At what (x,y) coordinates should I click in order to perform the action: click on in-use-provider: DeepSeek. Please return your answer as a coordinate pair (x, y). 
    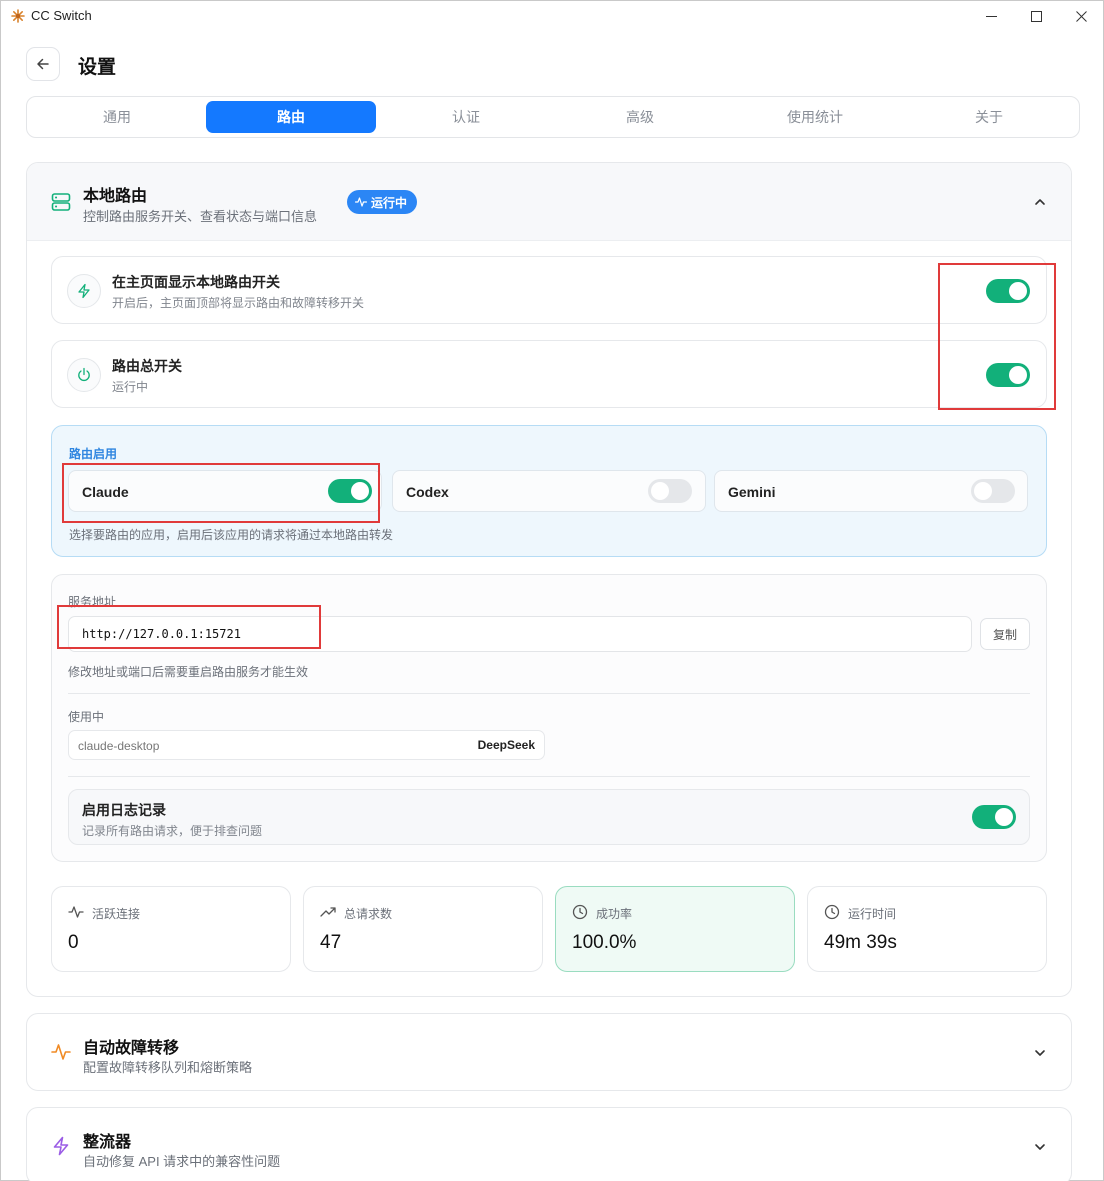
    Looking at the image, I should click on (506, 745).